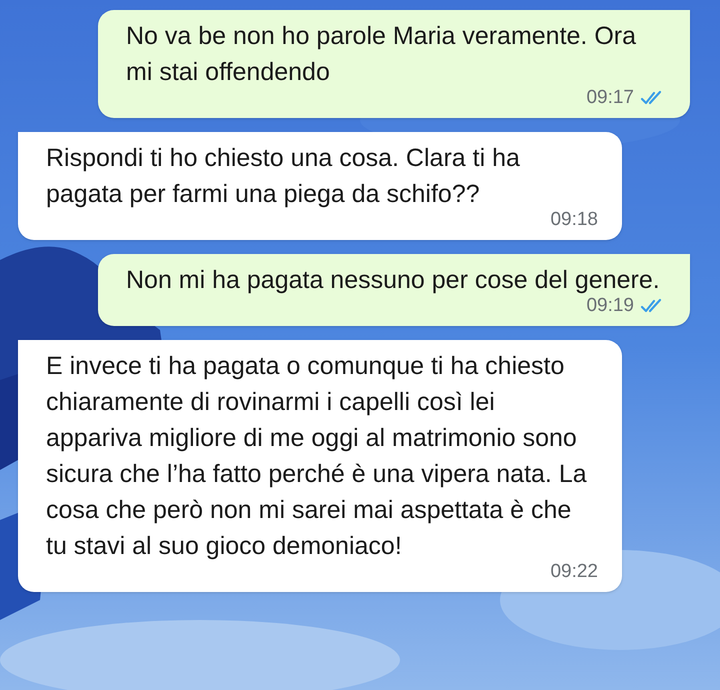 The width and height of the screenshot is (720, 690). Describe the element at coordinates (610, 306) in the screenshot. I see `message-time: 09:19` at that location.